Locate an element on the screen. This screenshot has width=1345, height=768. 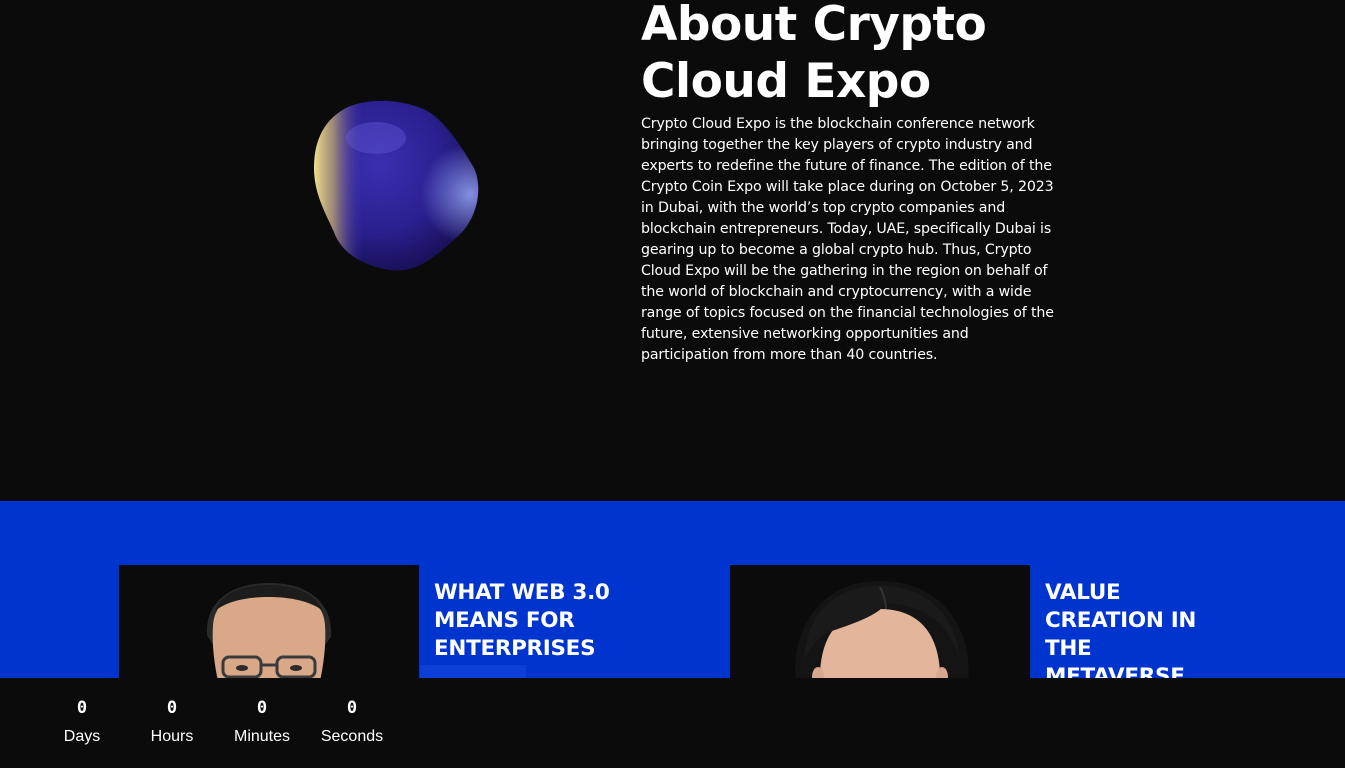
about-title: About Crypto Cloud Expo is located at coordinates (814, 54).